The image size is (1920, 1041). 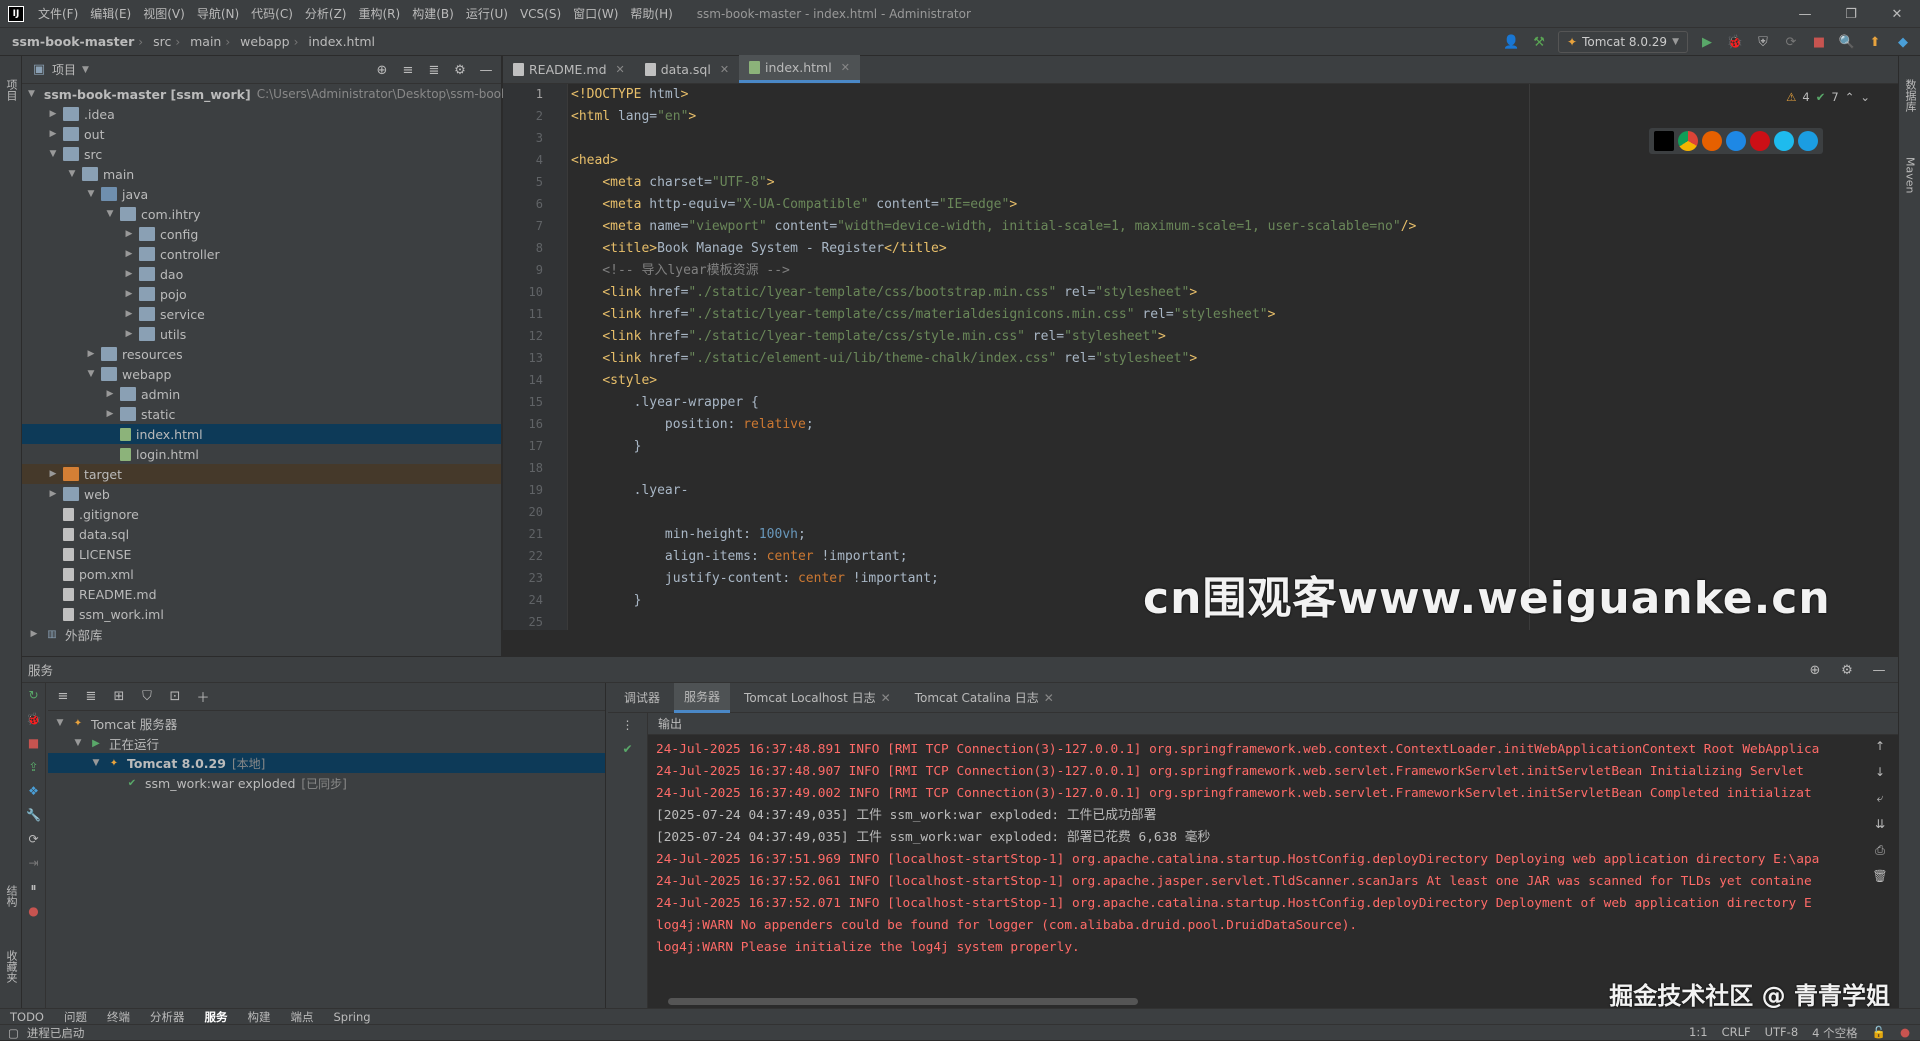 I want to click on project-tree-item: ▶ target, so click(x=261, y=474).